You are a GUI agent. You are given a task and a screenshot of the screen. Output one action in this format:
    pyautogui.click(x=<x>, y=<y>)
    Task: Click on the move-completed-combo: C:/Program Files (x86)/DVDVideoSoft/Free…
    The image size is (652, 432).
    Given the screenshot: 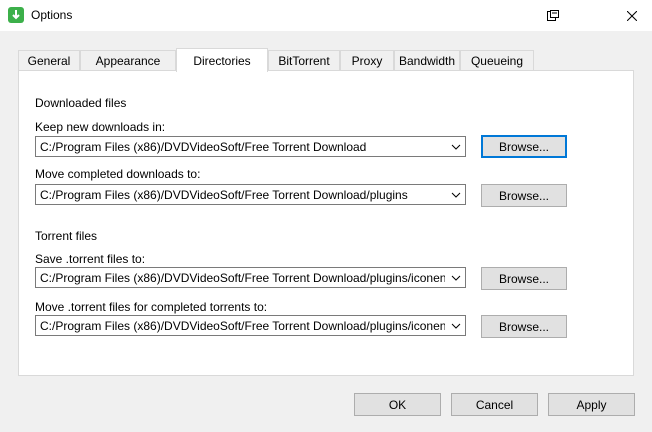 What is the action you would take?
    pyautogui.click(x=250, y=194)
    